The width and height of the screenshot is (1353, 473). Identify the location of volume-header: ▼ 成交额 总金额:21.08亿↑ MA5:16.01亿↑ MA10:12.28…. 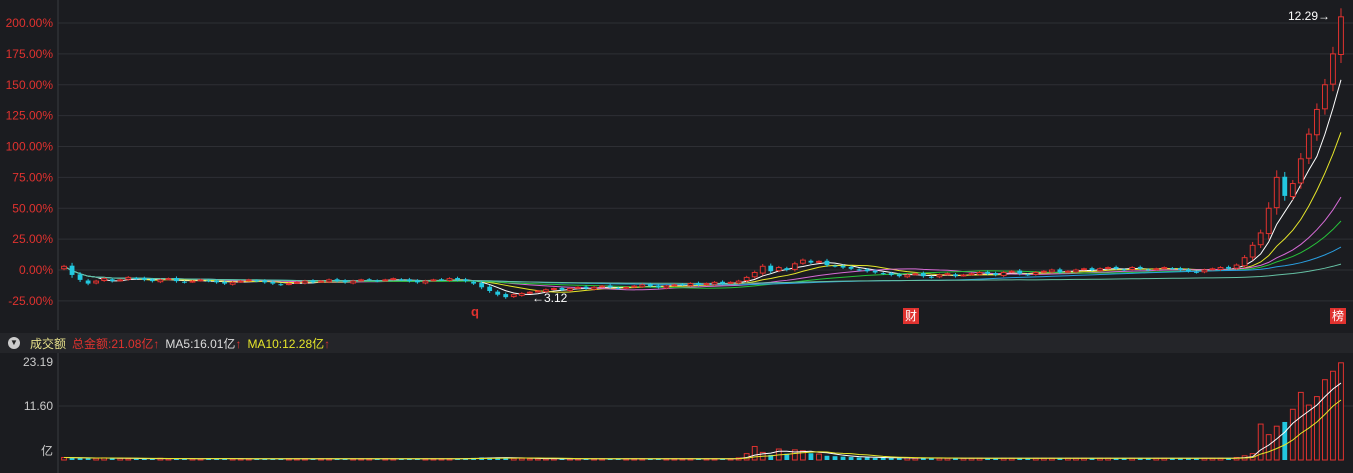
(676, 343).